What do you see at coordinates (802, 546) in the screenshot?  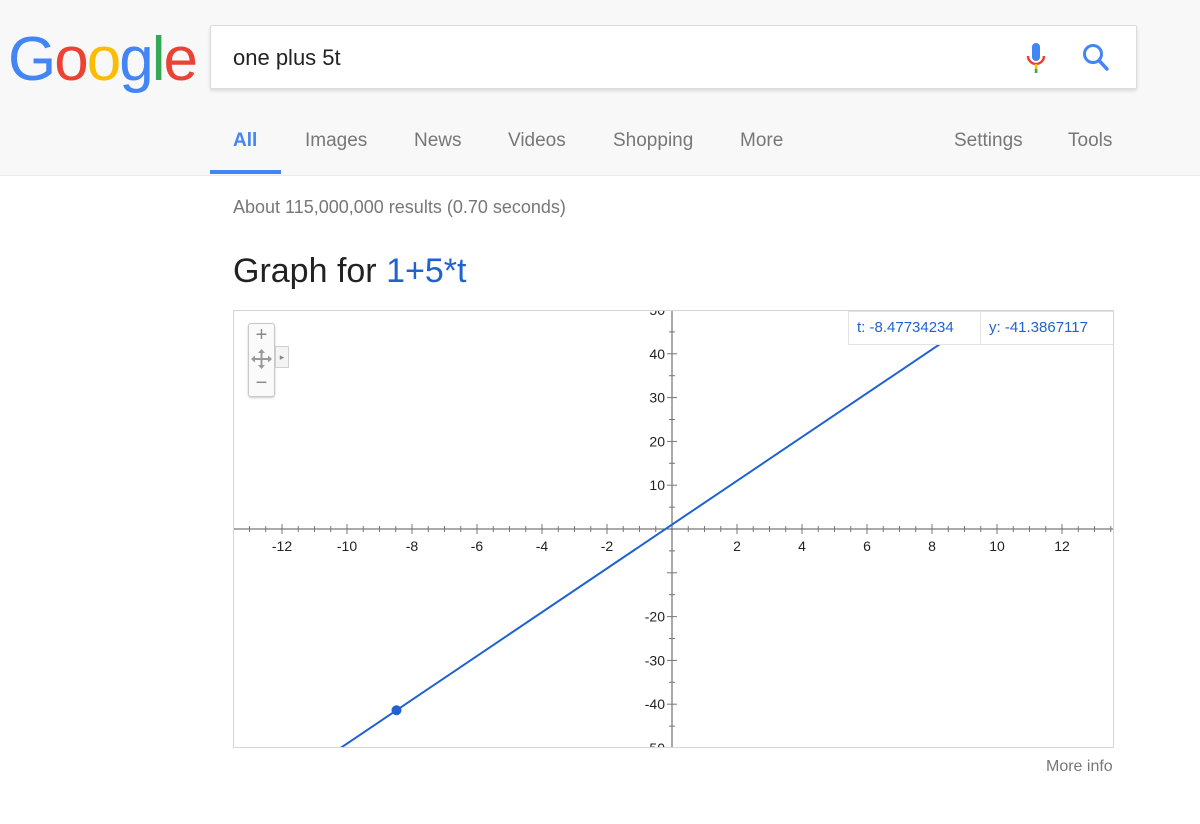 I see `x-tick-label: 4` at bounding box center [802, 546].